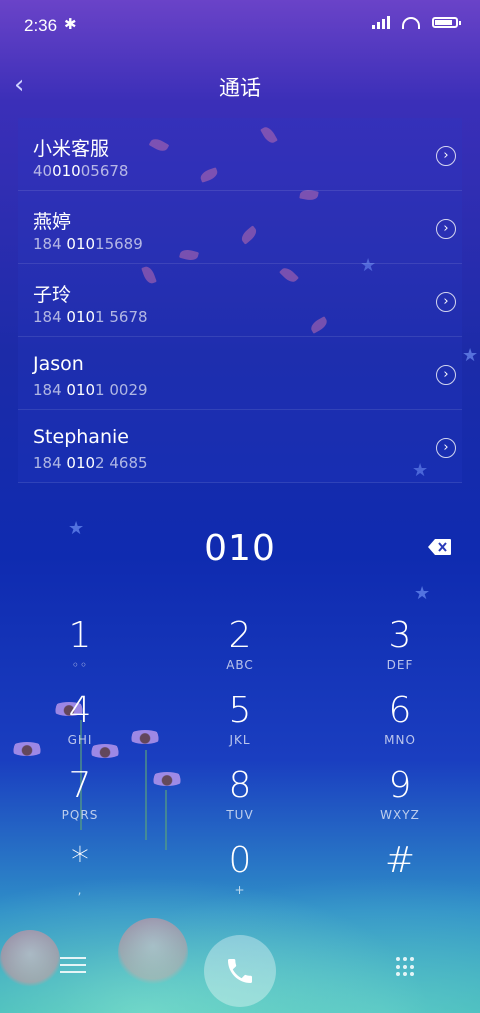  Describe the element at coordinates (400, 727) in the screenshot. I see `key-6: 6 MNO` at that location.